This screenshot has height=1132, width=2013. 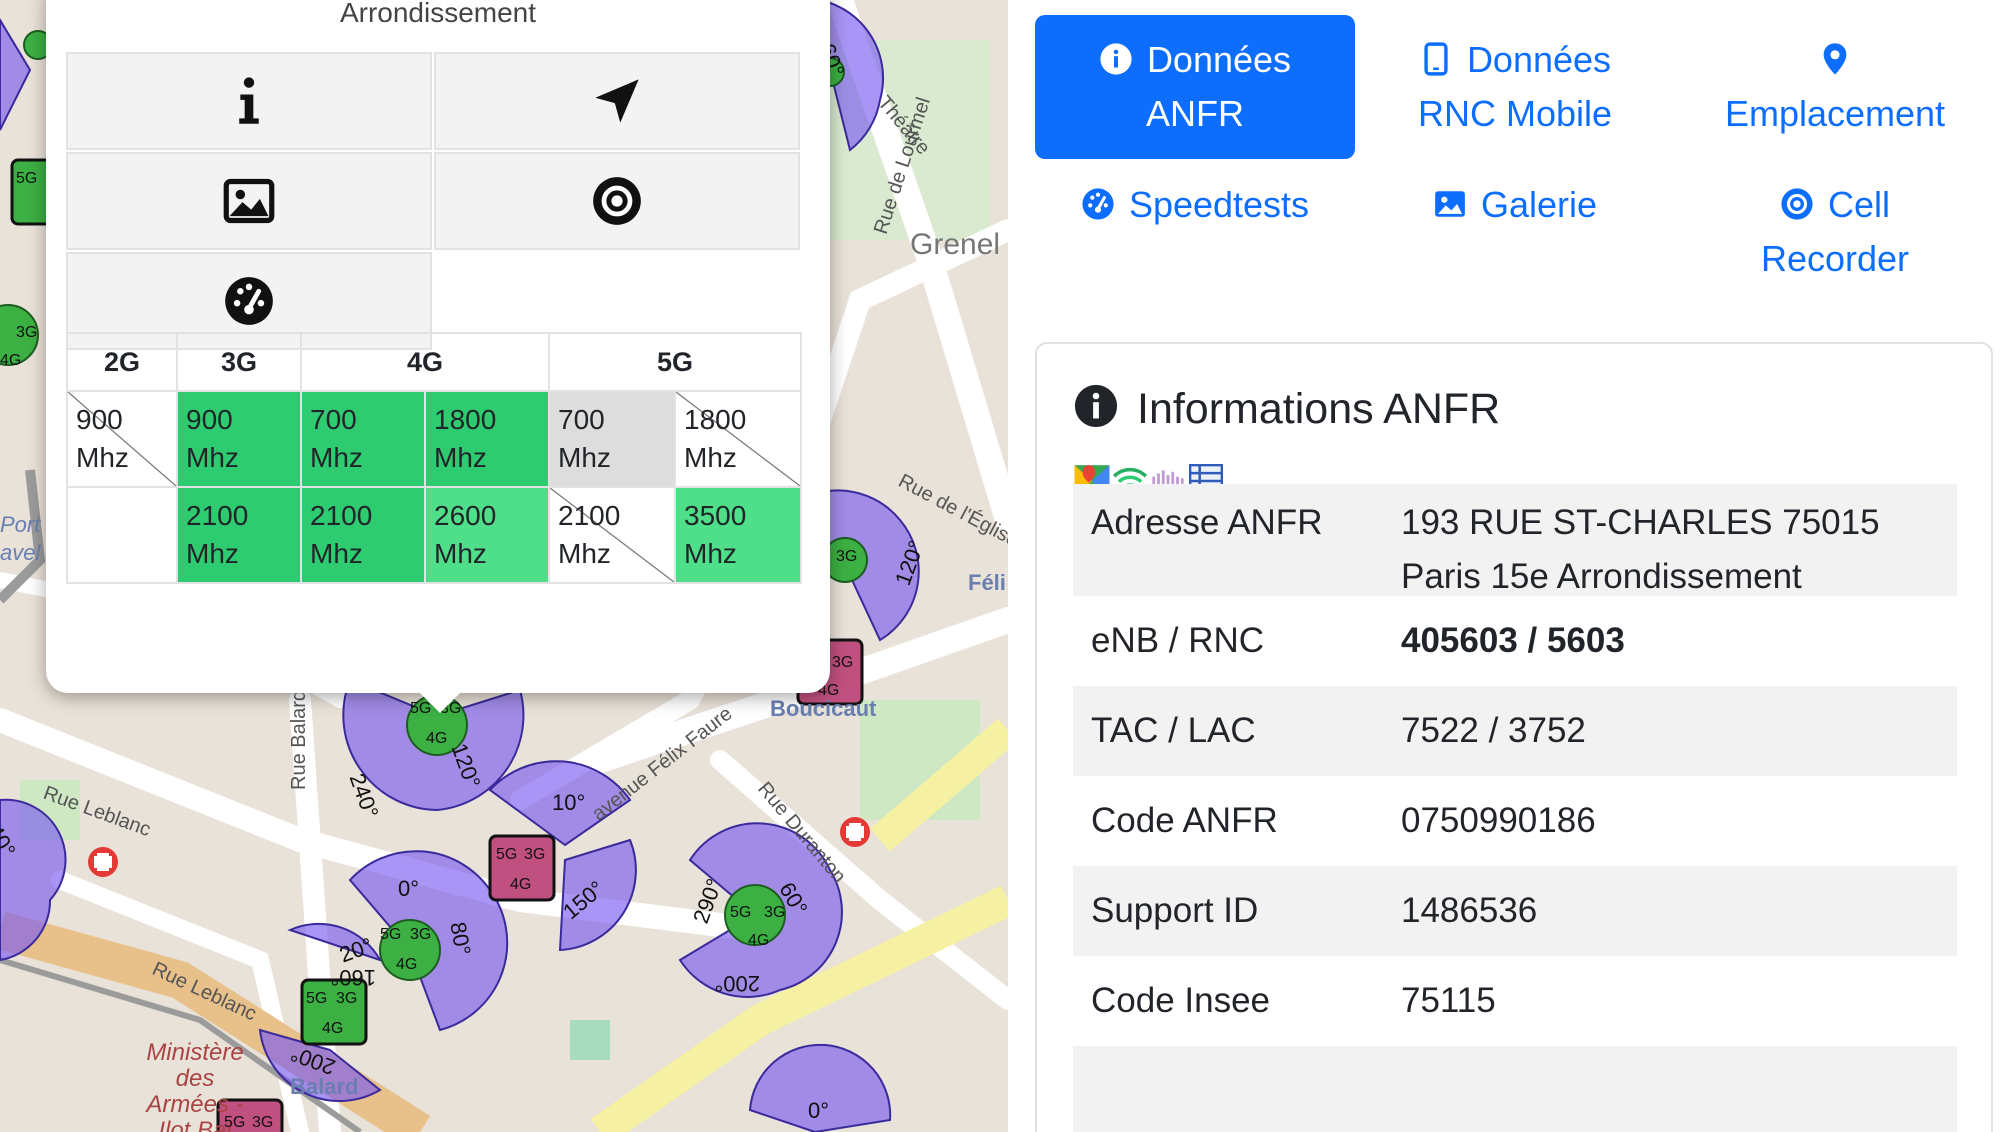 I want to click on band-4g-1800: 1800 Mhz, so click(x=487, y=439).